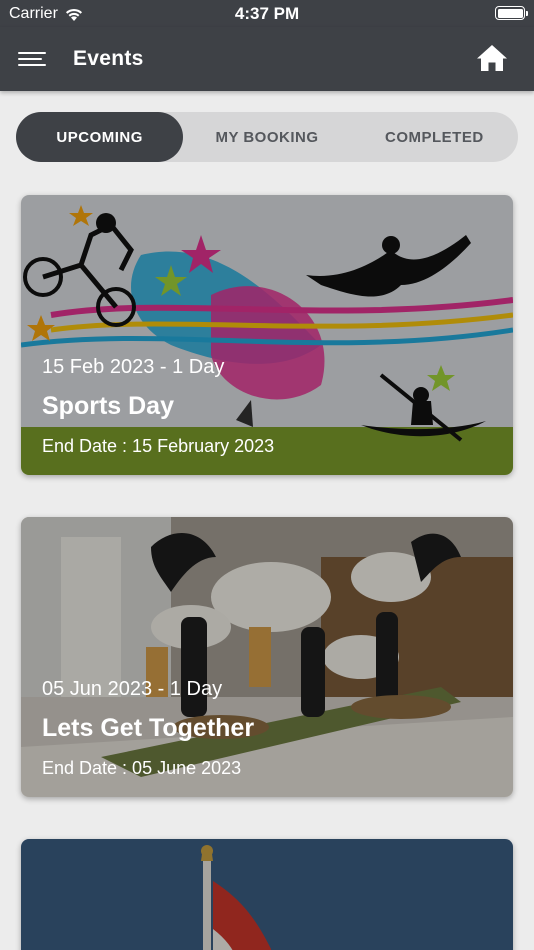  I want to click on event-tabs: UPCOMING MY BOOKING COMPLETED, so click(267, 137).